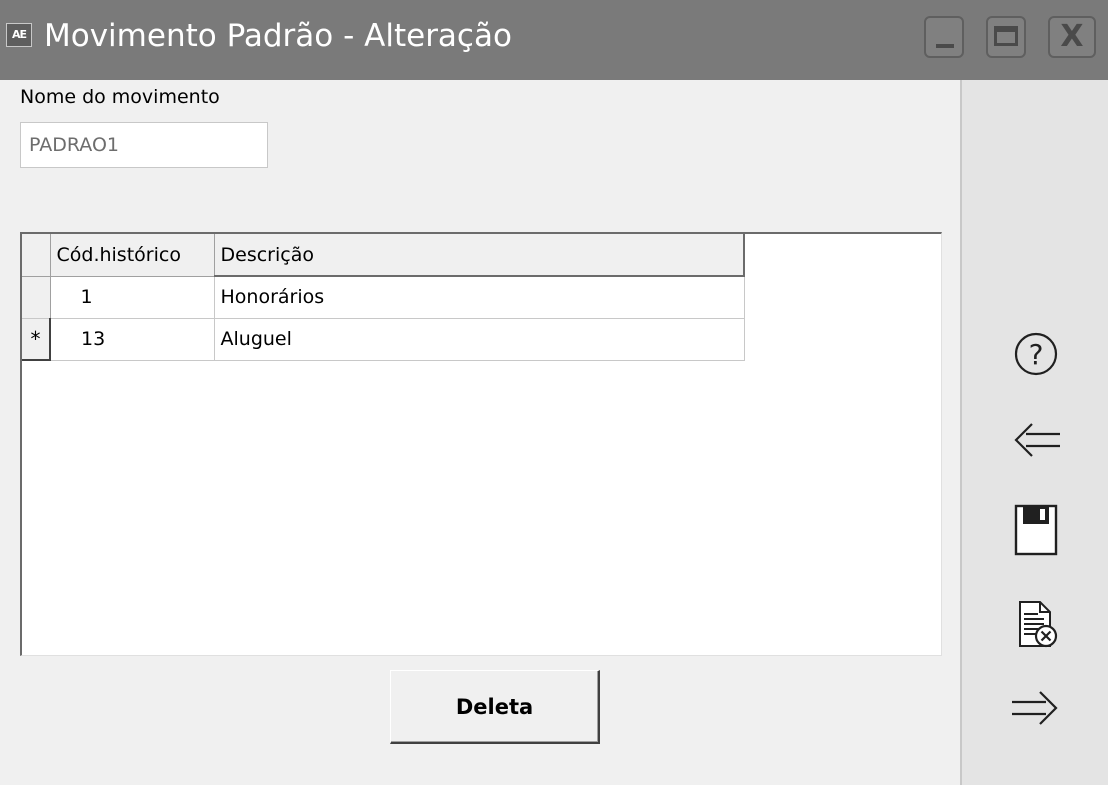  What do you see at coordinates (132, 297) in the screenshot?
I see `cell-cod-historico: 1` at bounding box center [132, 297].